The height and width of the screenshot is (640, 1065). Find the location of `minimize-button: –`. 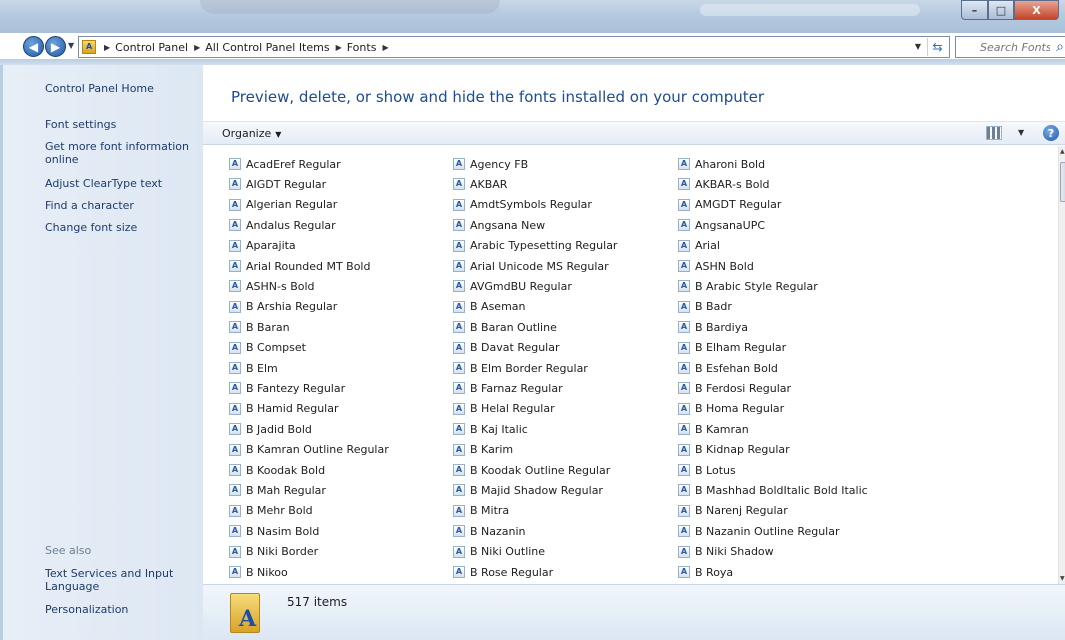

minimize-button: – is located at coordinates (974, 10).